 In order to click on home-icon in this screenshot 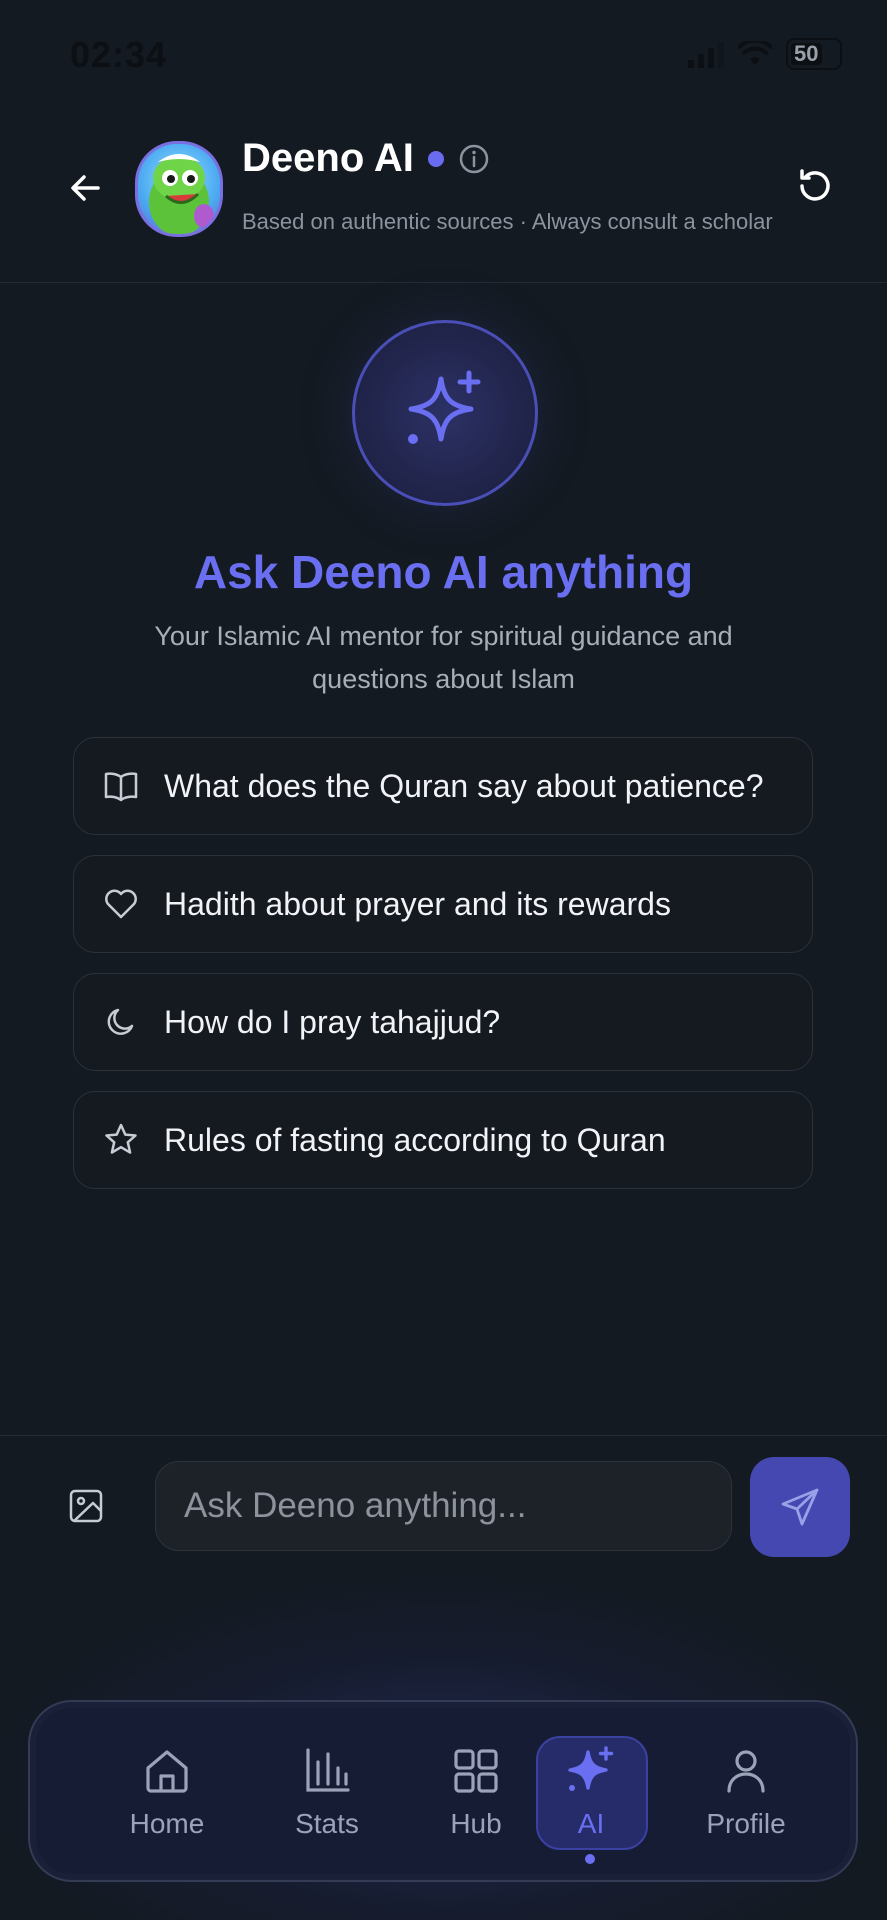, I will do `click(167, 1771)`.